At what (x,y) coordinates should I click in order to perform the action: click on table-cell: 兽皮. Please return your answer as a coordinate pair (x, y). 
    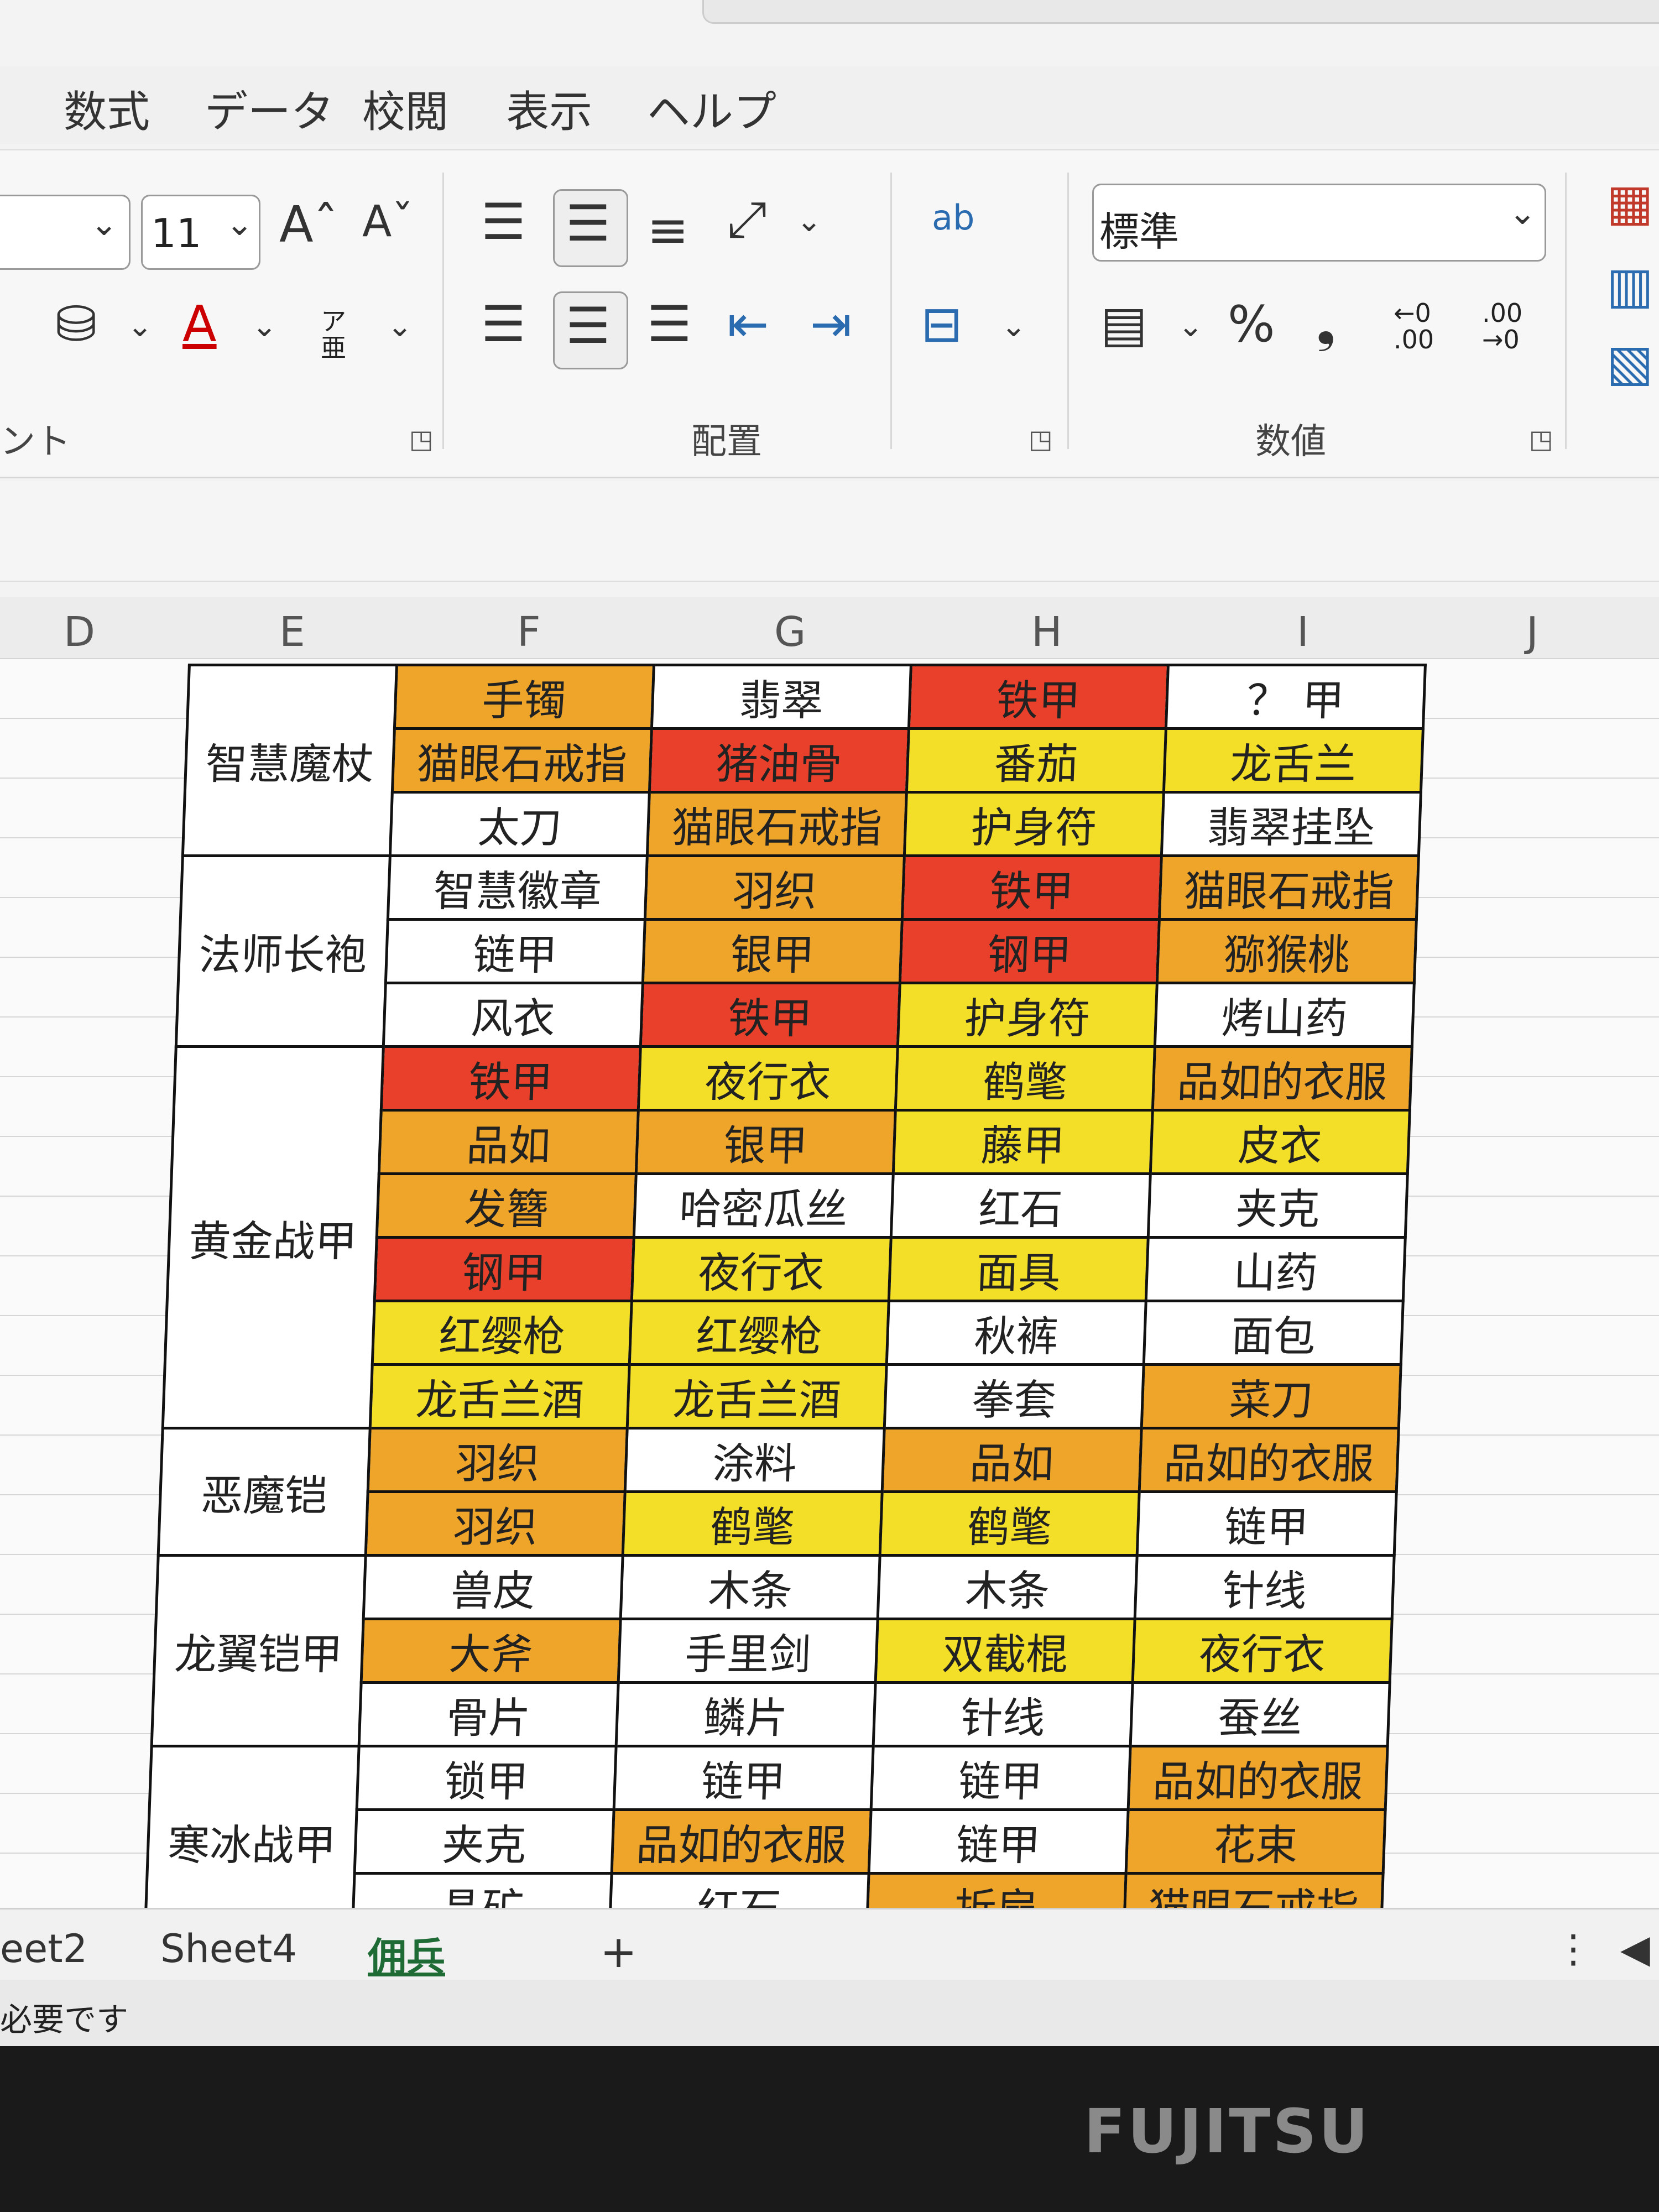
    Looking at the image, I should click on (493, 1587).